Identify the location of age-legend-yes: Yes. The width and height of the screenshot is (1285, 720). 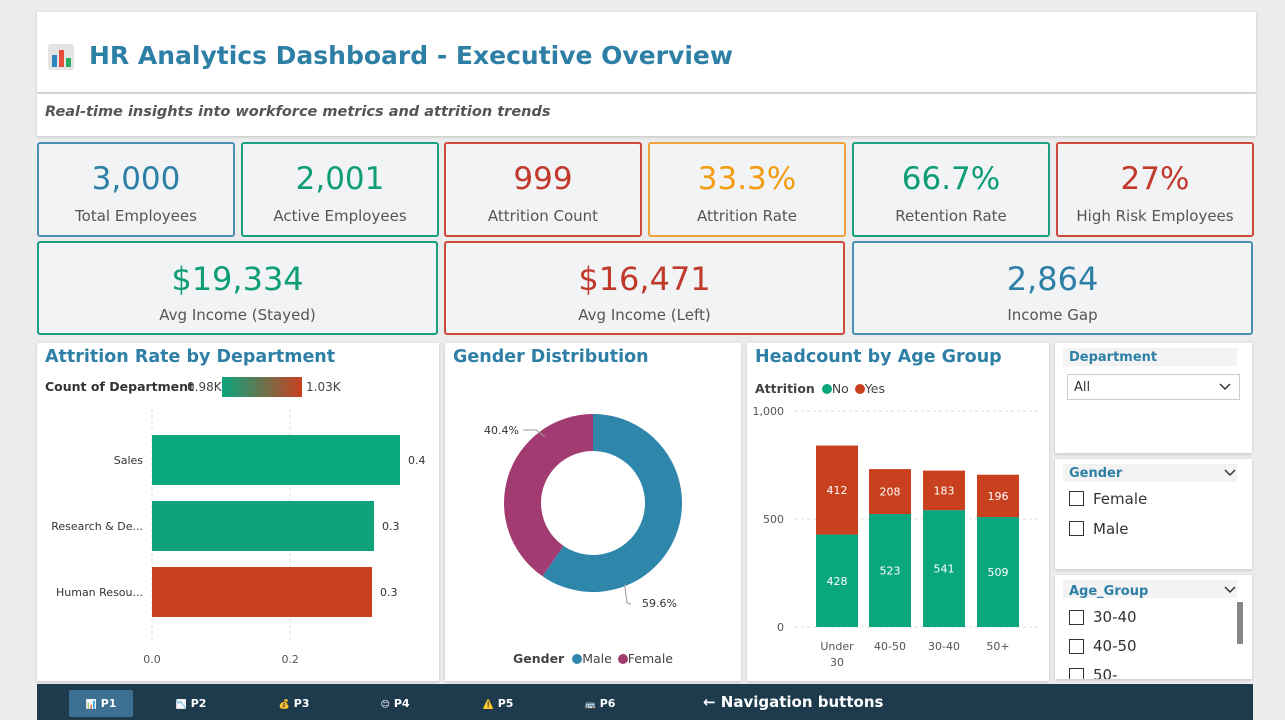
(874, 388).